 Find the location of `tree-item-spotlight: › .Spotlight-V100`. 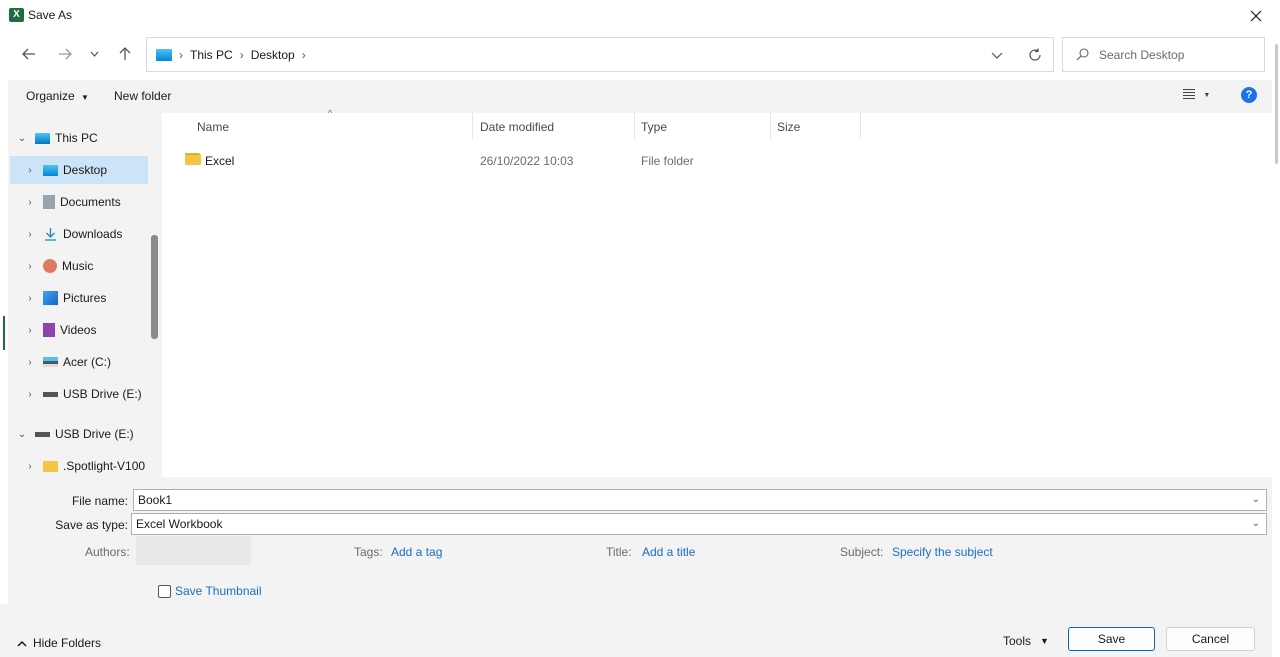

tree-item-spotlight: › .Spotlight-V100 is located at coordinates (79, 464).